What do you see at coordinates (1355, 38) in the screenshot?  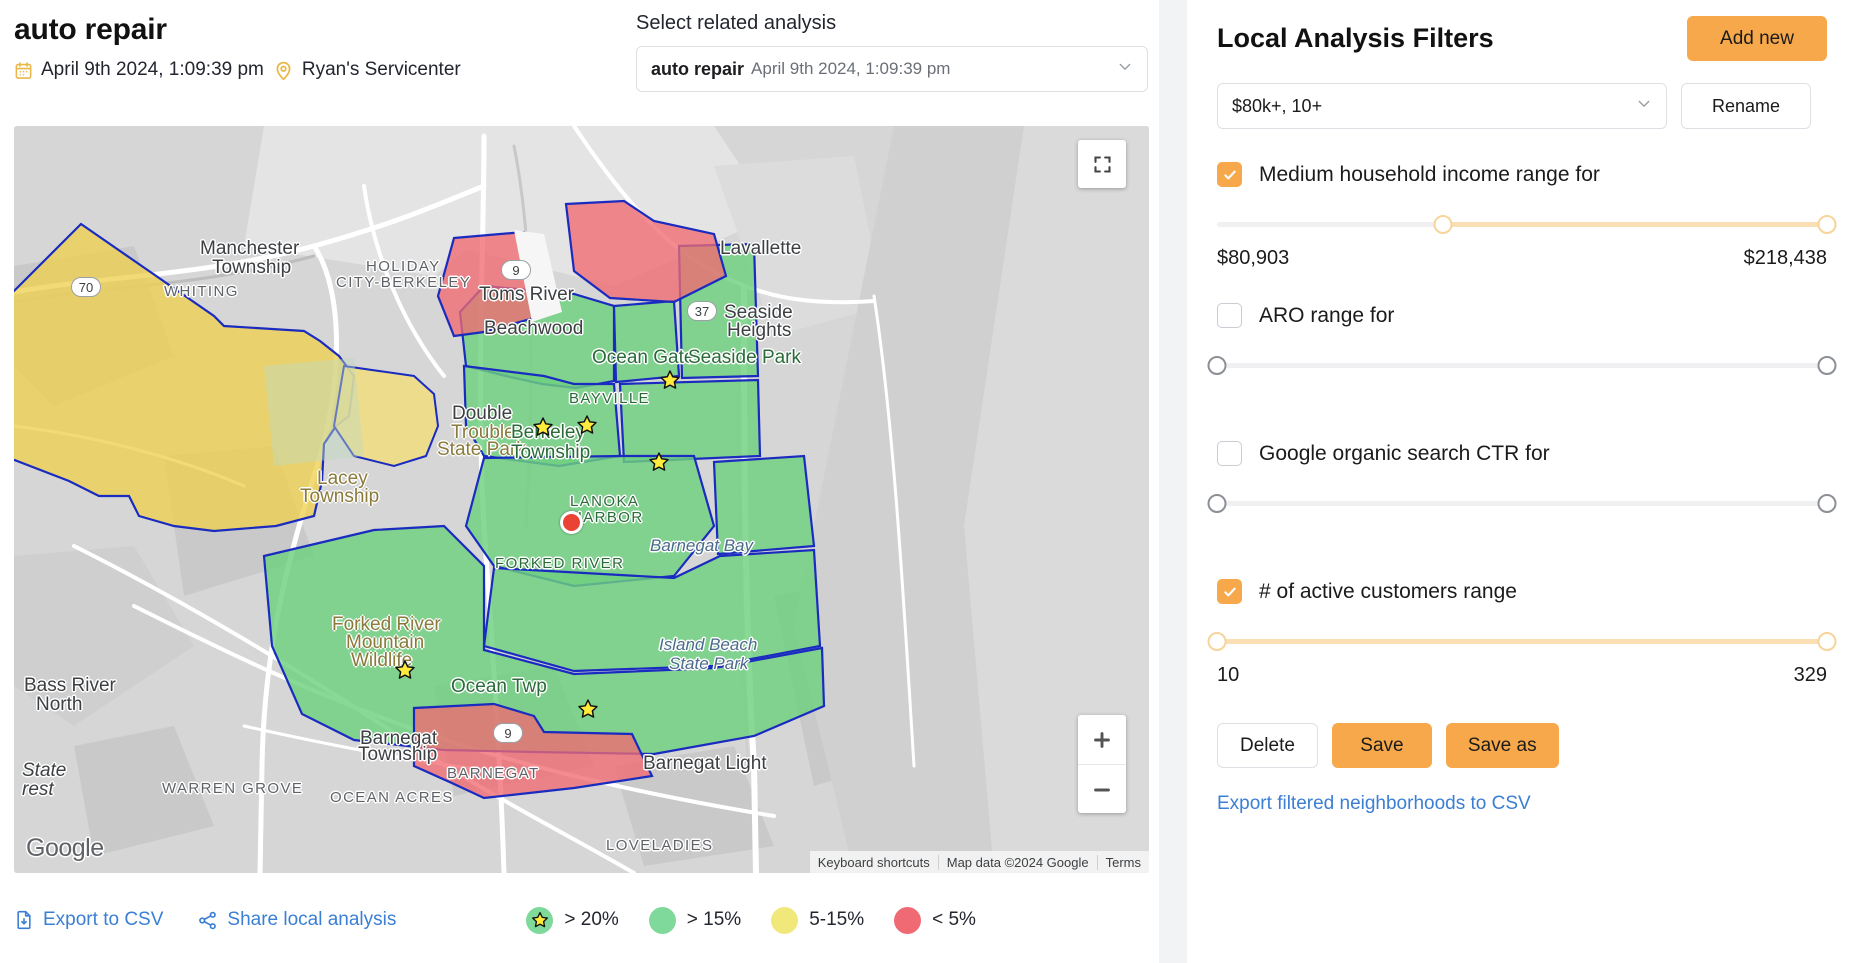 I see `filters-title: Local Analysis Filters` at bounding box center [1355, 38].